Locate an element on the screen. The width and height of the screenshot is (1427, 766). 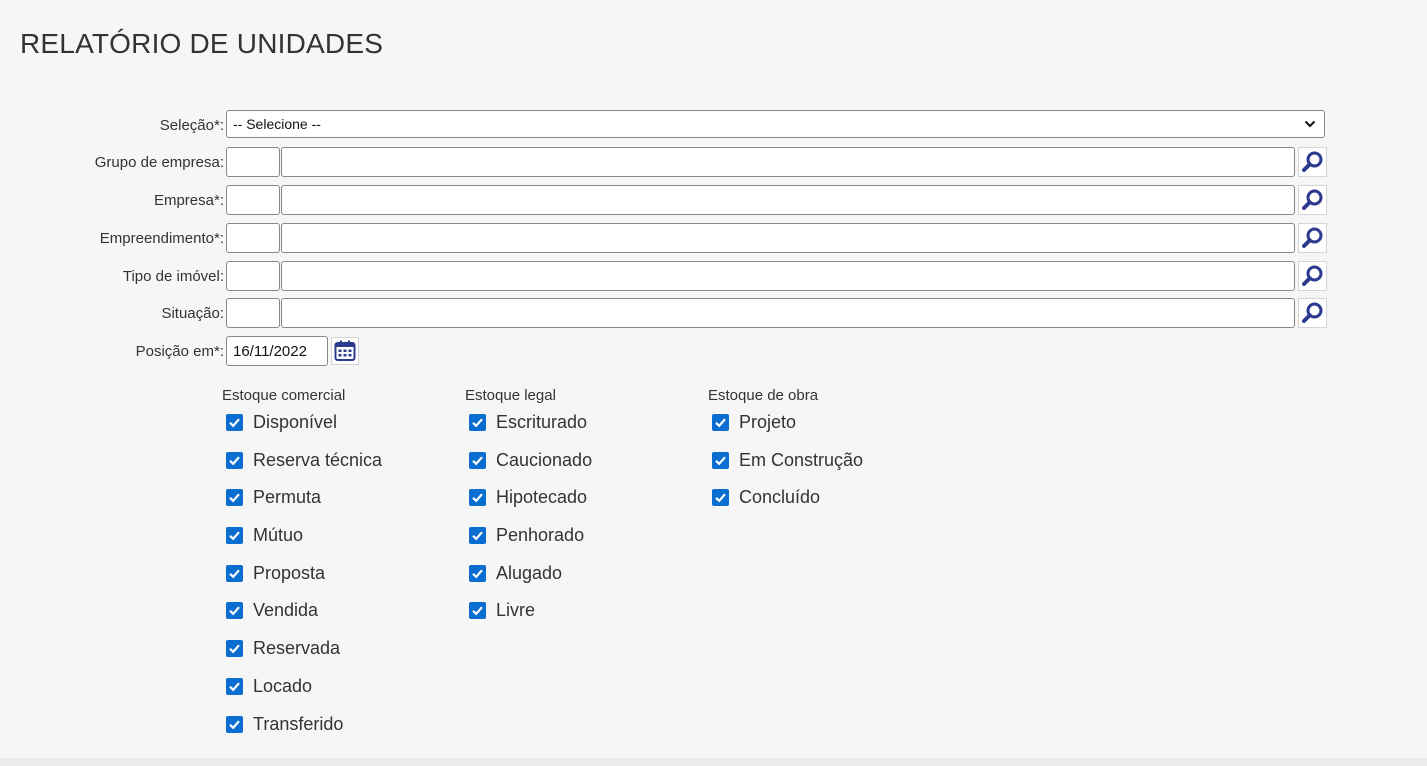
checkbox-item: Caucionado is located at coordinates (528, 465).